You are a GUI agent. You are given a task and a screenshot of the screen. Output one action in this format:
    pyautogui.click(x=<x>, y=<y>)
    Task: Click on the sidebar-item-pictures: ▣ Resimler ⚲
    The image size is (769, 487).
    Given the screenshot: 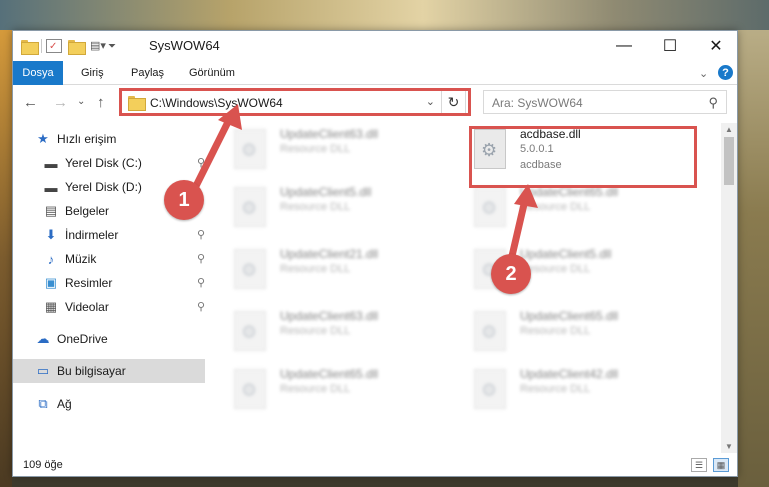 What is the action you would take?
    pyautogui.click(x=109, y=283)
    